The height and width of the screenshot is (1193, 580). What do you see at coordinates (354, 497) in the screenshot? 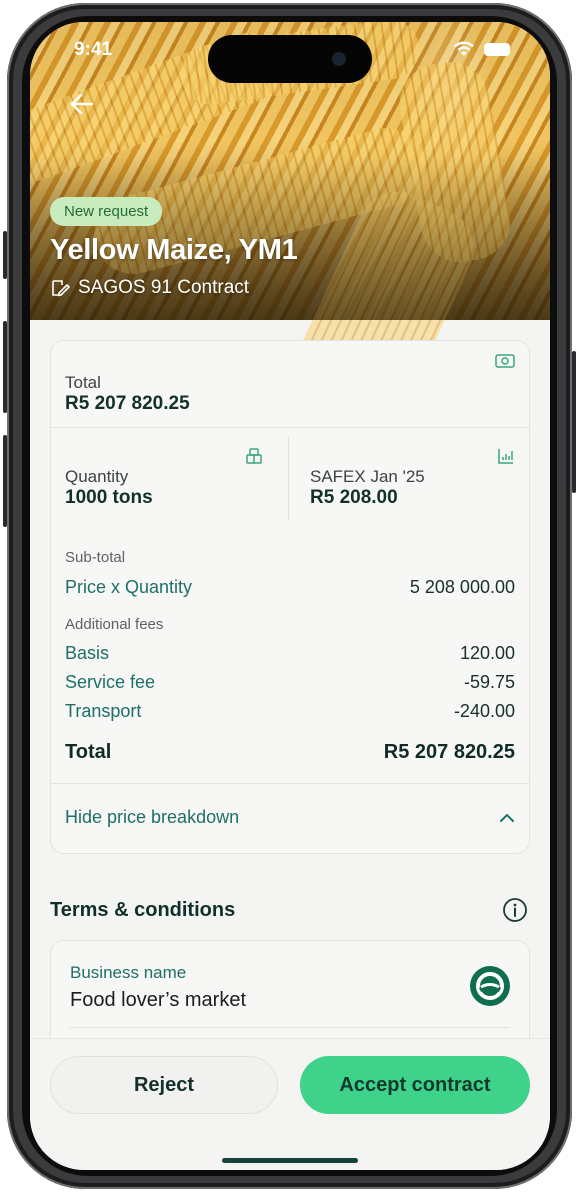
I see `safex-value: R5 208.00` at bounding box center [354, 497].